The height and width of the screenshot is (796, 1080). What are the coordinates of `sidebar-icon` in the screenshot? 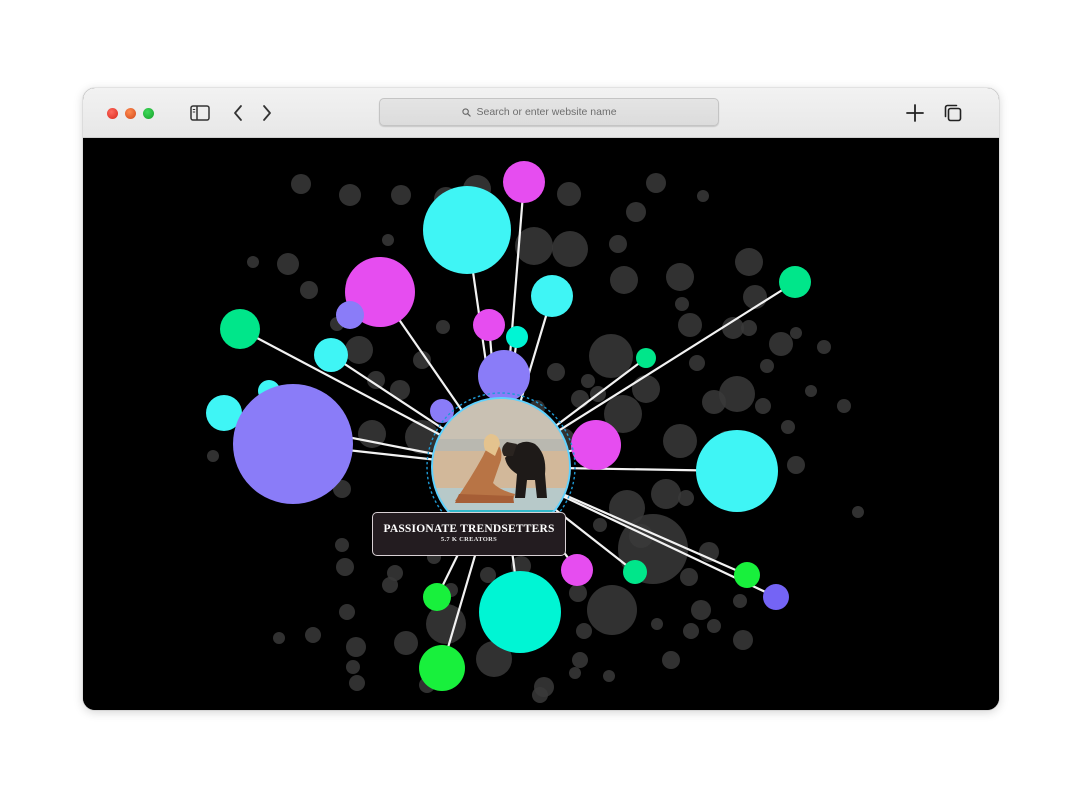 It's located at (200, 113).